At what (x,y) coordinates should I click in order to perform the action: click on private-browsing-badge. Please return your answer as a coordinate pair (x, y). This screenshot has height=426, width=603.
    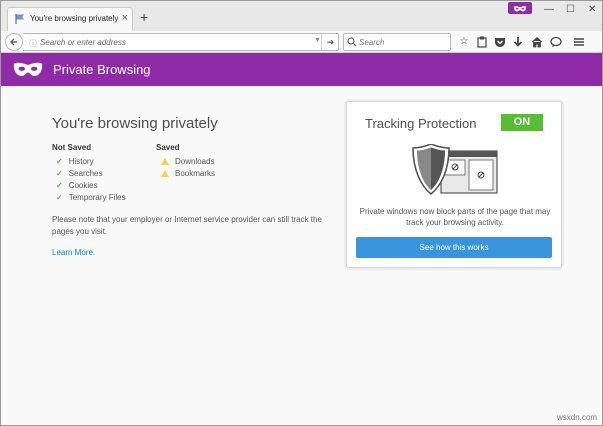
    Looking at the image, I should click on (520, 8).